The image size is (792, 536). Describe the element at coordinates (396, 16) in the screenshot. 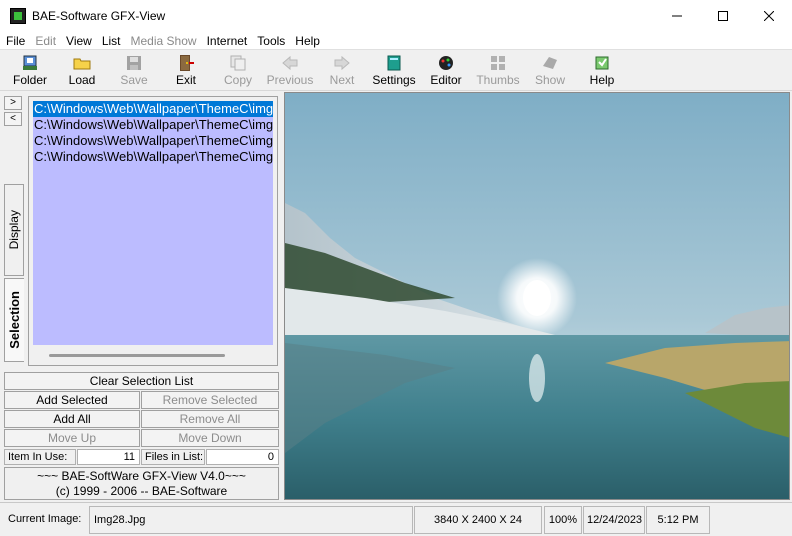

I see `title-bar: BAE-Software GFX-View` at that location.